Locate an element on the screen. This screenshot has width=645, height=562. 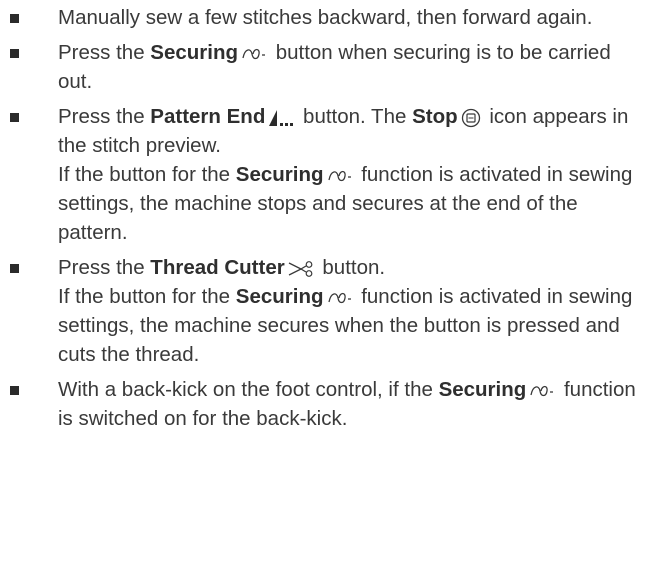
thread-cutter-label: Thread Cutter is located at coordinates (217, 267).